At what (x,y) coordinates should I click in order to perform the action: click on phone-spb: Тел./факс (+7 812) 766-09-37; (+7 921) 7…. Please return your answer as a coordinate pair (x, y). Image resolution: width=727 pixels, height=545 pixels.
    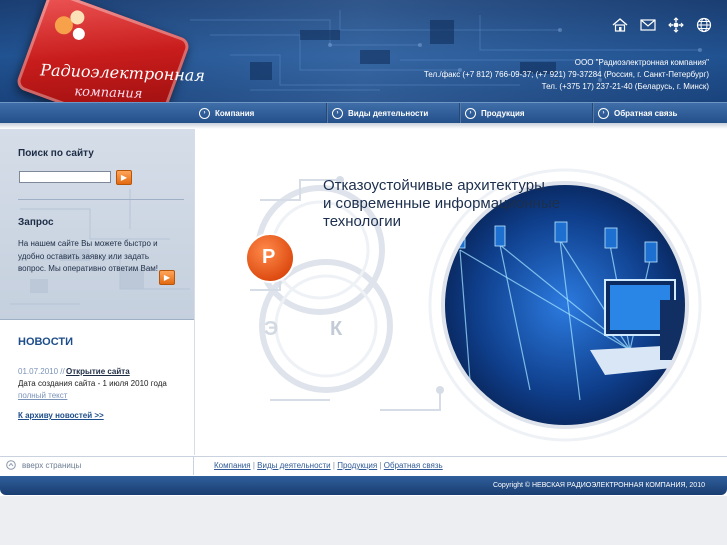
    Looking at the image, I should click on (566, 74).